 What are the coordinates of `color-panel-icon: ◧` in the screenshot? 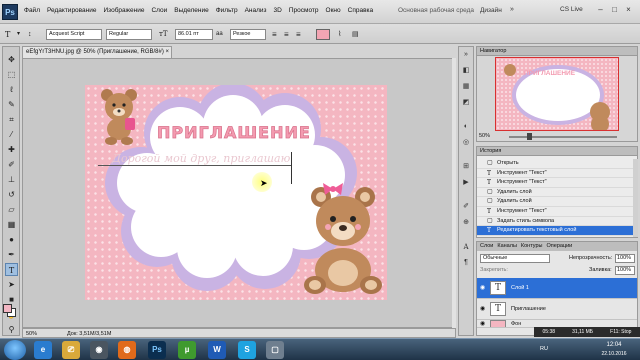 It's located at (466, 71).